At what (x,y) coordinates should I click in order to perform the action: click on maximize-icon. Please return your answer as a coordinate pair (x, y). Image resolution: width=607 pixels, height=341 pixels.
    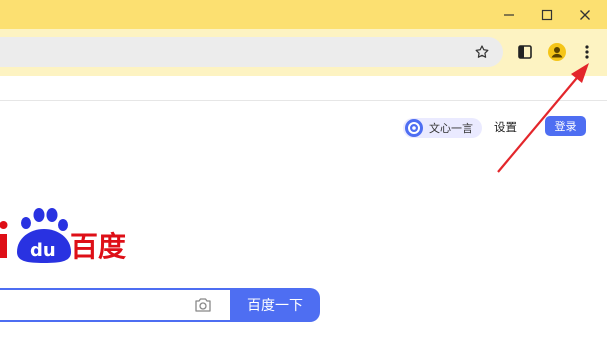
    Looking at the image, I should click on (547, 14).